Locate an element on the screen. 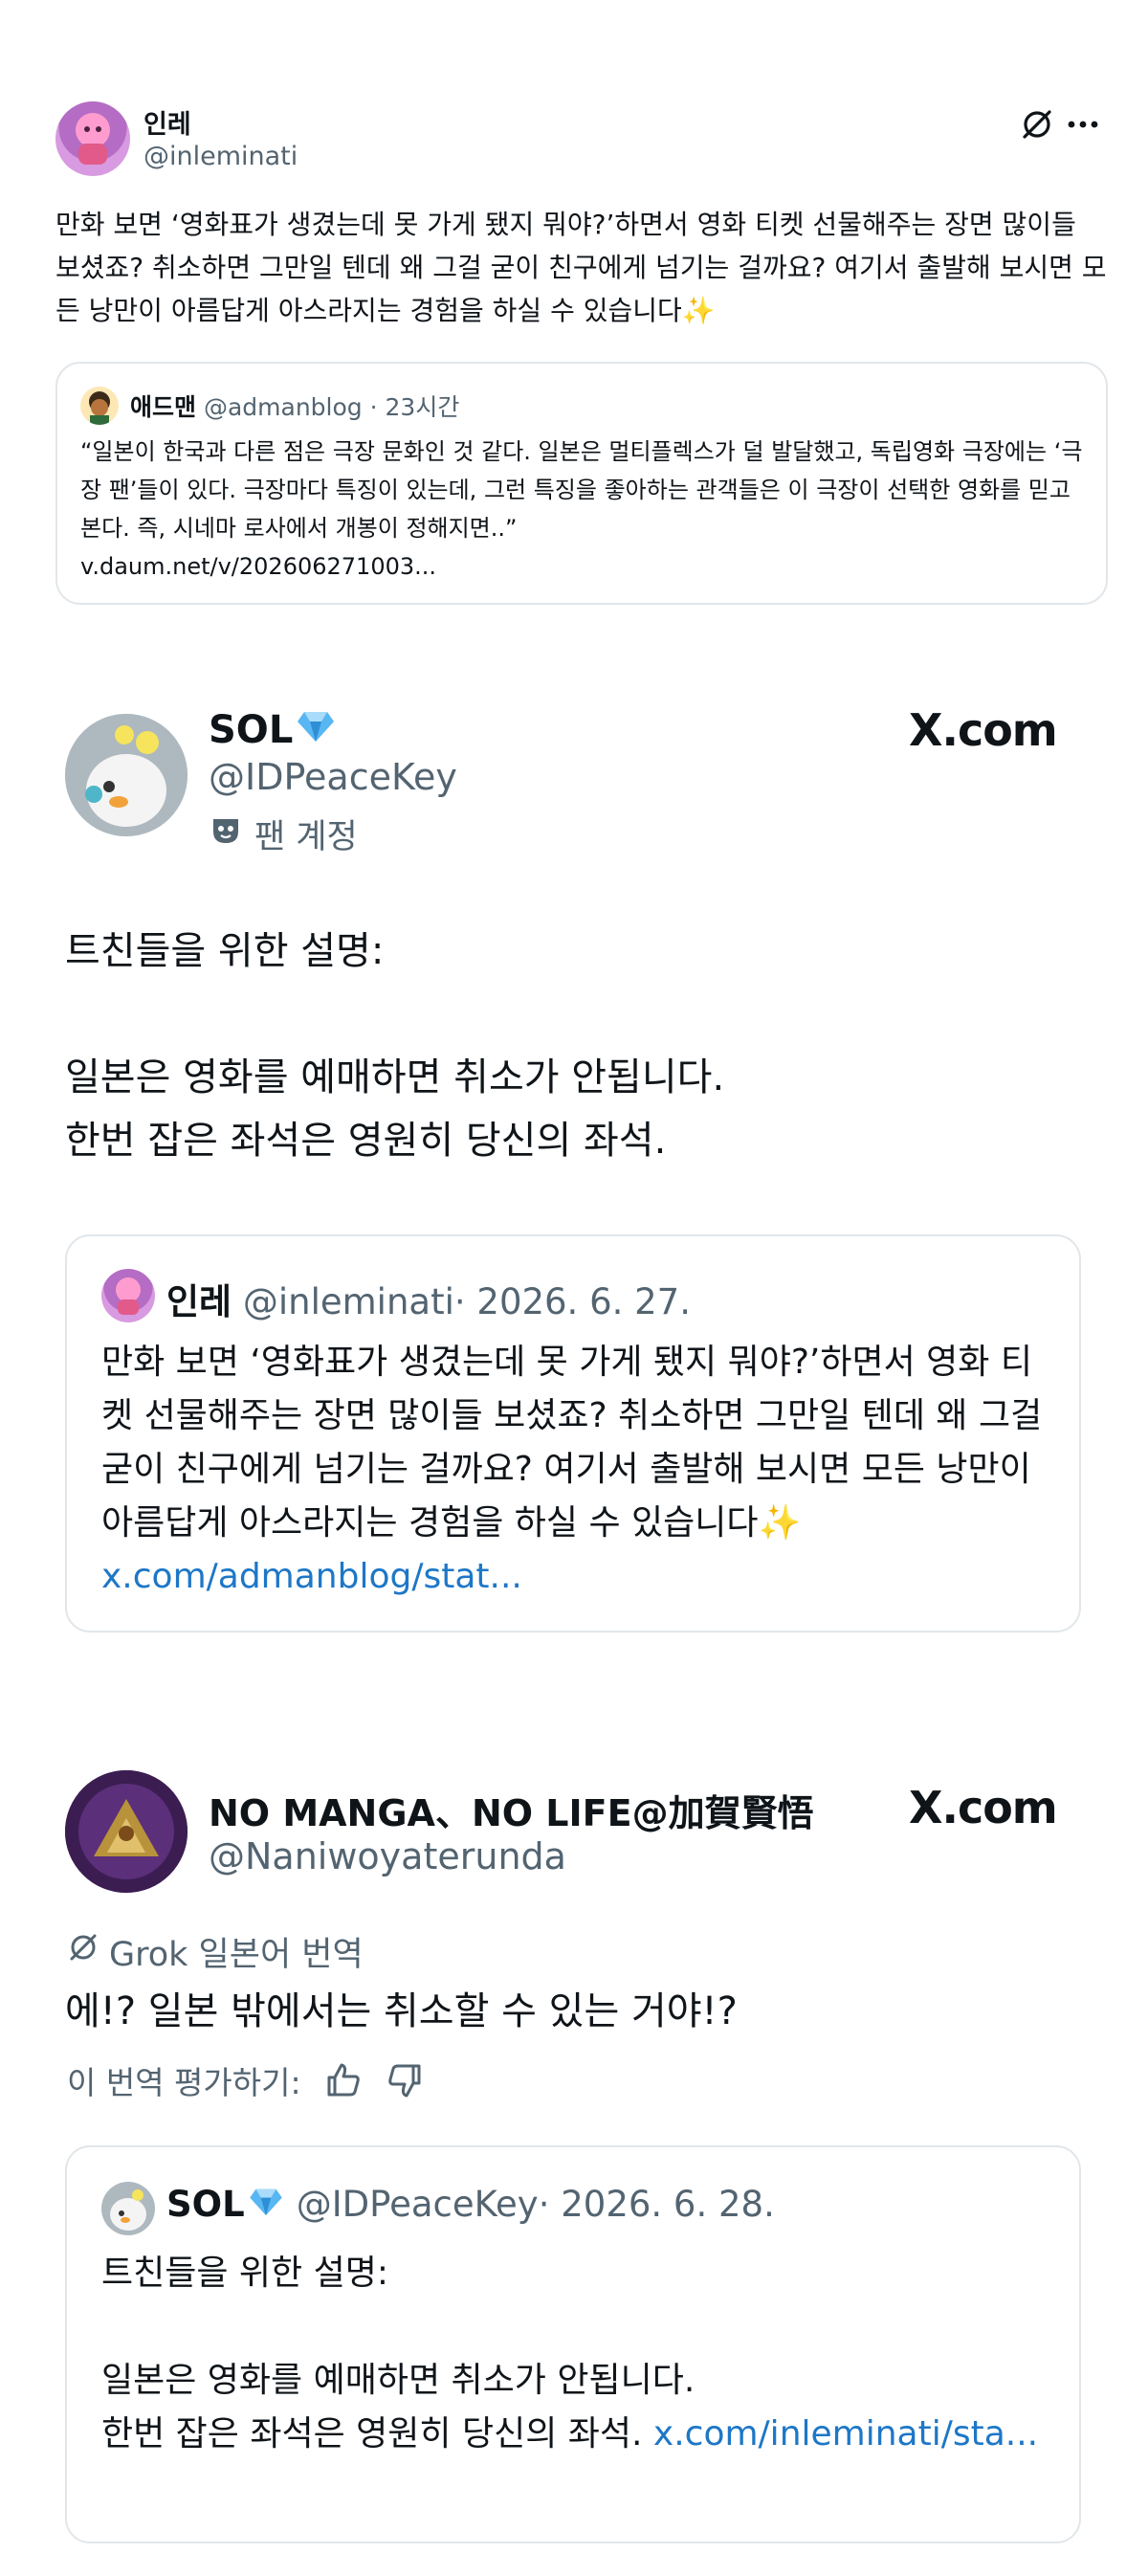 This screenshot has width=1148, height=2576. rate-translation: 이 번역 평가하기: is located at coordinates (245, 2080).